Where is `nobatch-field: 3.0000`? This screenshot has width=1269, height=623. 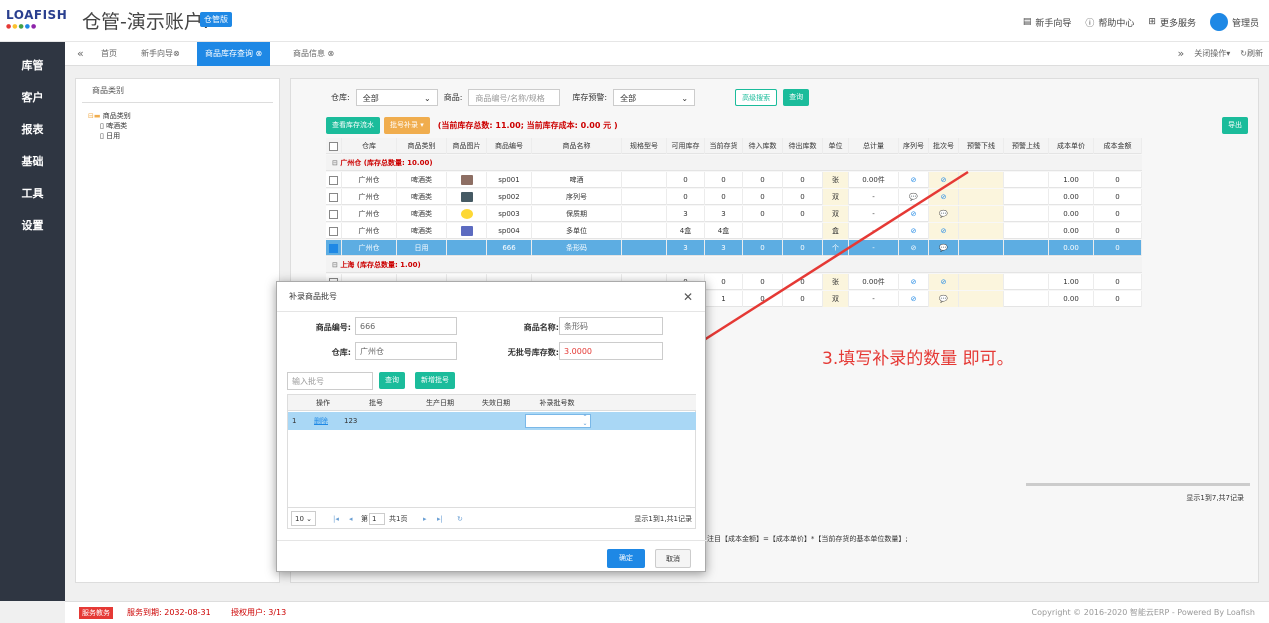
nobatch-field: 3.0000 is located at coordinates (611, 351).